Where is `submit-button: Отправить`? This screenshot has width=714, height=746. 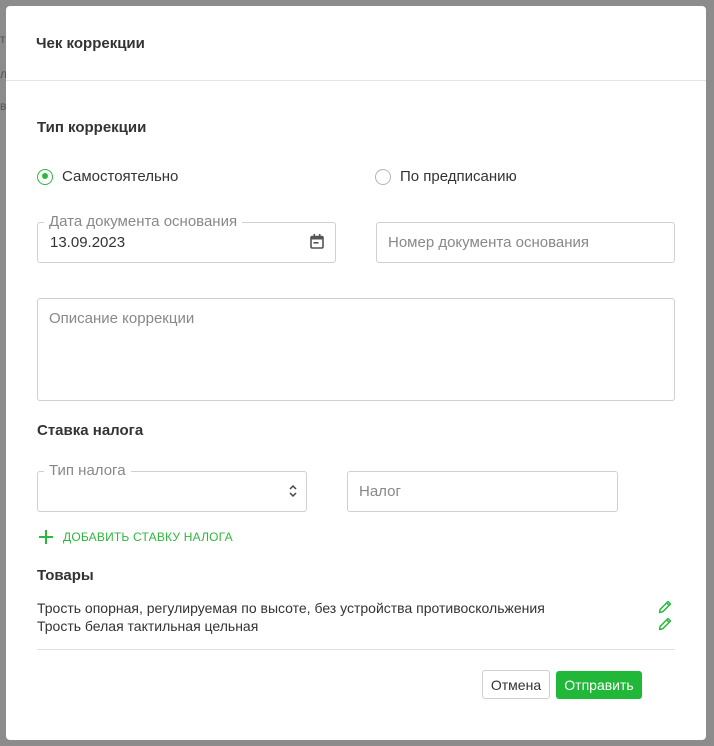 submit-button: Отправить is located at coordinates (599, 685).